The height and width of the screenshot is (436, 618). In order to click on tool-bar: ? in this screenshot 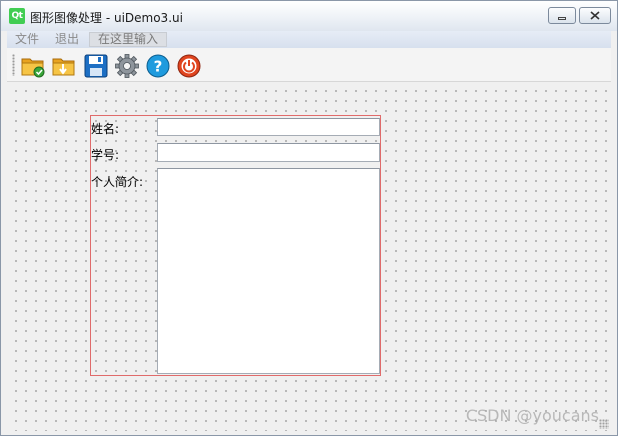, I will do `click(309, 65)`.